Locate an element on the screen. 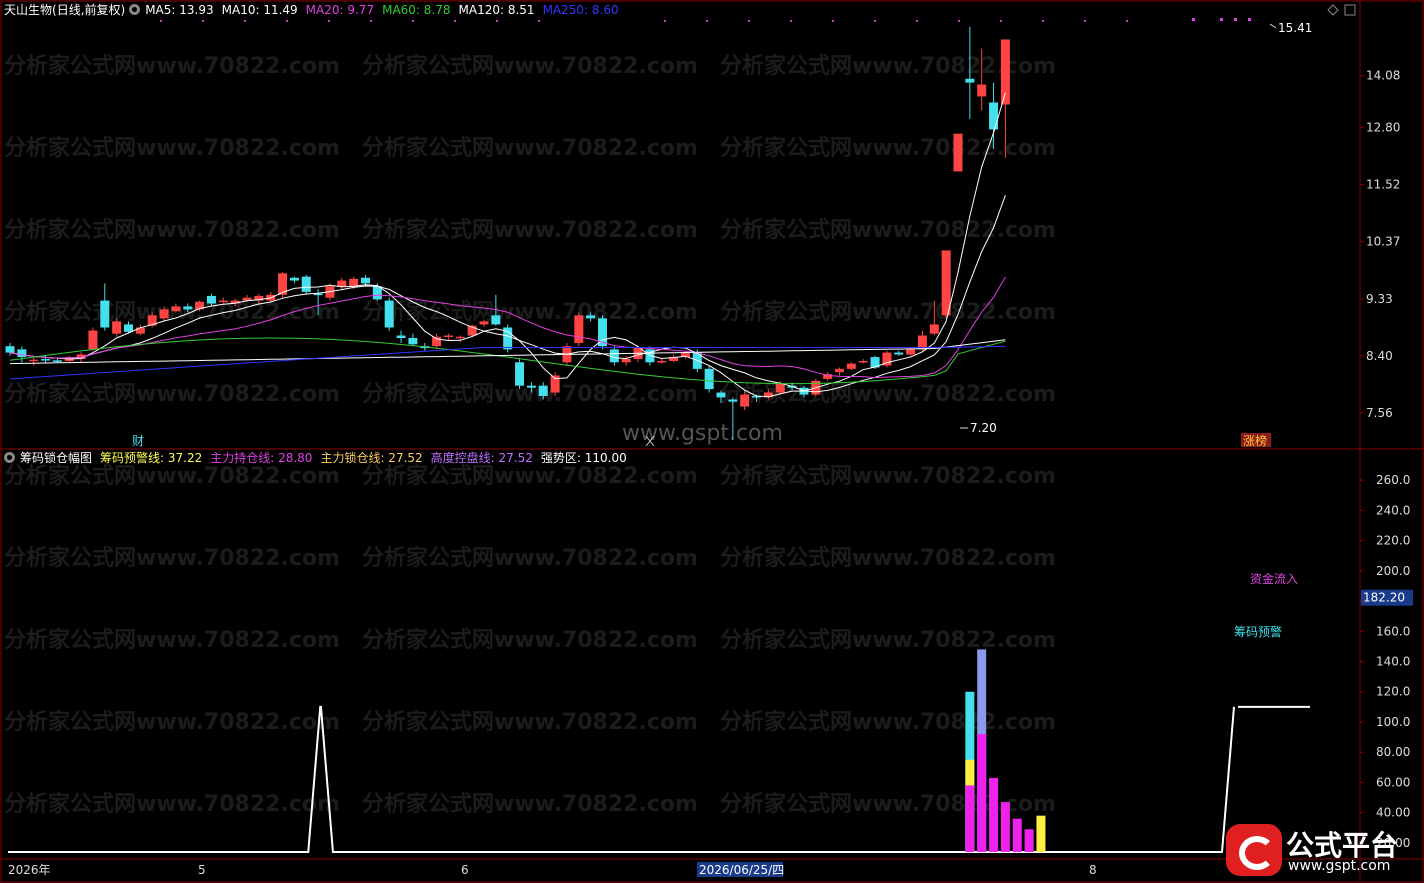 This screenshot has height=883, width=1424. sub-axis-label: 160.0 is located at coordinates (1393, 631).